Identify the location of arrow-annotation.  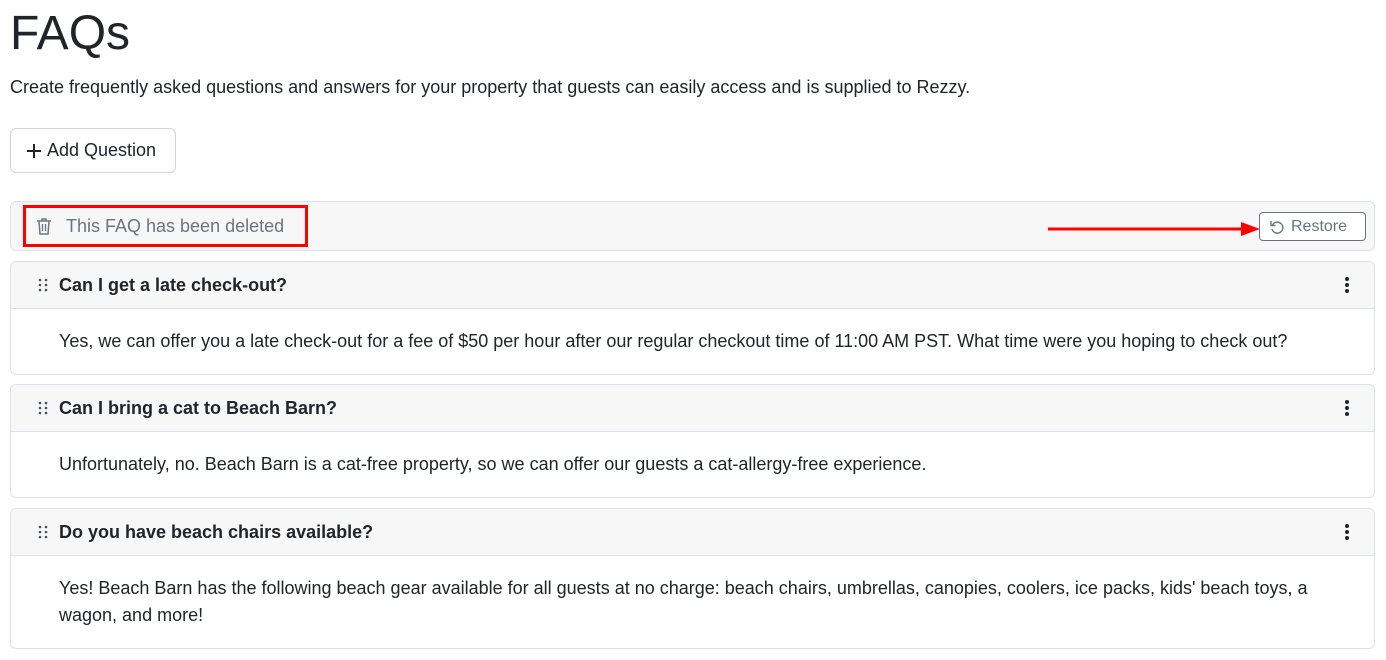
(1154, 229).